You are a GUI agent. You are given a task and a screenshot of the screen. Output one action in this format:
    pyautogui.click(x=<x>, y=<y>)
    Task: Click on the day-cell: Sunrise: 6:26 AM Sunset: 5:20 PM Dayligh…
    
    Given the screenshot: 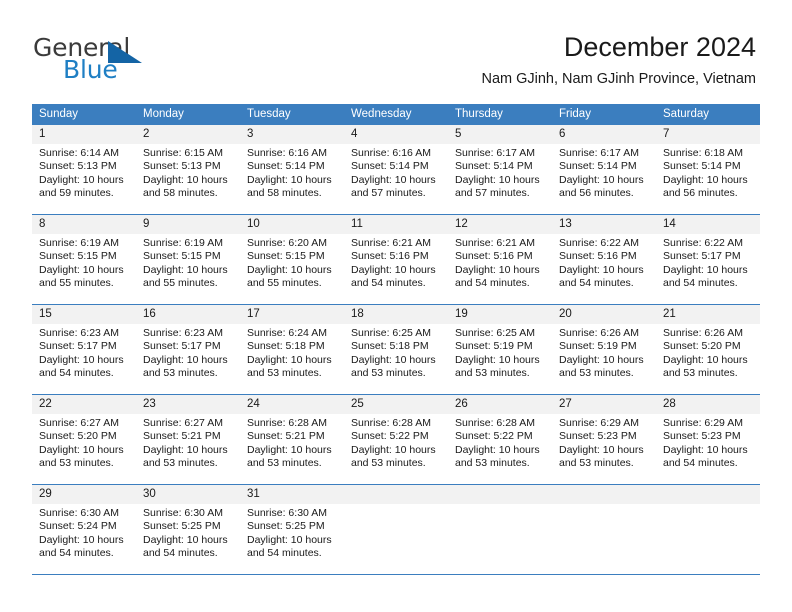 What is the action you would take?
    pyautogui.click(x=708, y=359)
    